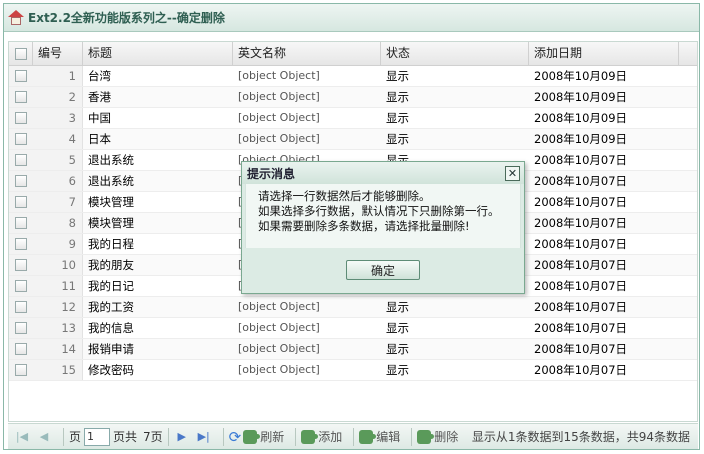  I want to click on delete-button: 删除, so click(437, 436).